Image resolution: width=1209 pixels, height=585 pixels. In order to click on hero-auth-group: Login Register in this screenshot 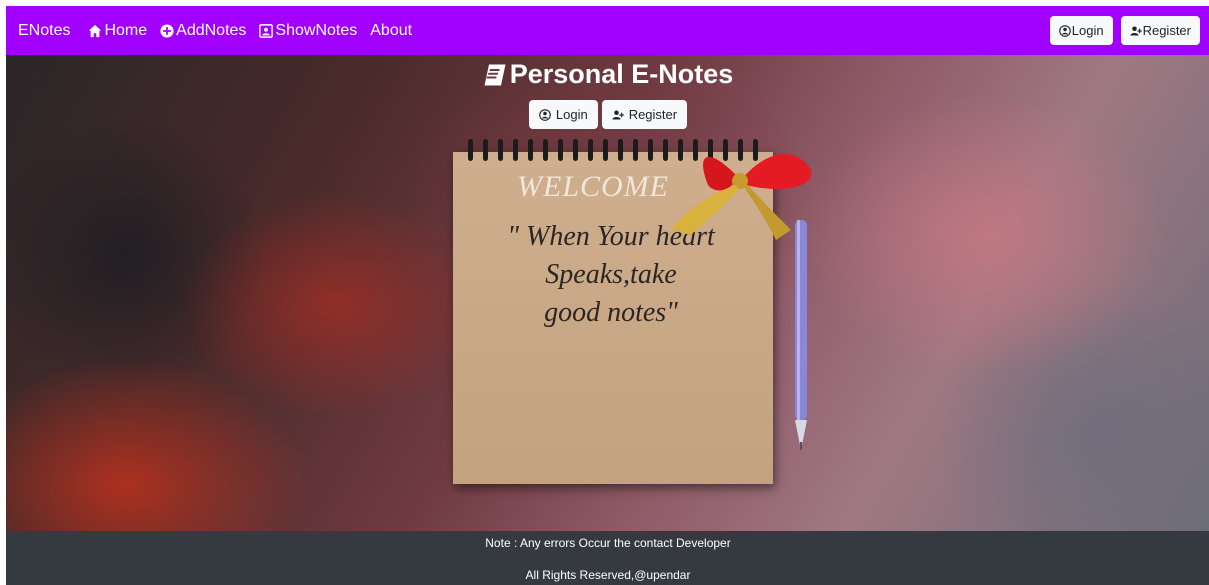, I will do `click(607, 114)`.